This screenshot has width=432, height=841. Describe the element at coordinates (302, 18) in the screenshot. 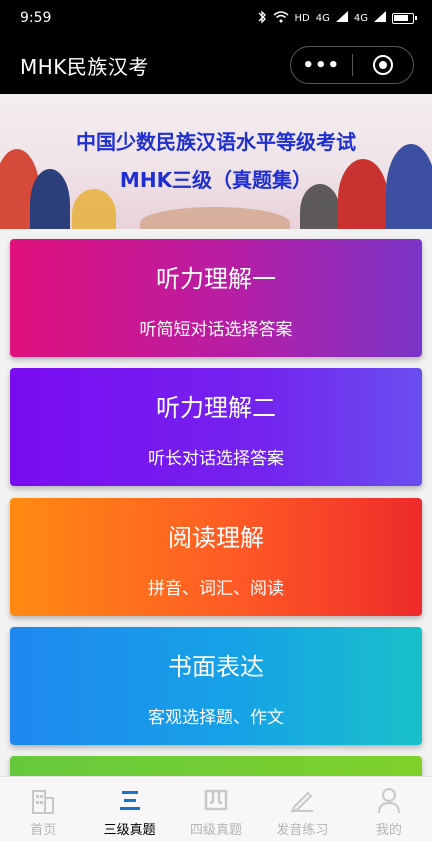

I see `network-label-hd: HD` at that location.